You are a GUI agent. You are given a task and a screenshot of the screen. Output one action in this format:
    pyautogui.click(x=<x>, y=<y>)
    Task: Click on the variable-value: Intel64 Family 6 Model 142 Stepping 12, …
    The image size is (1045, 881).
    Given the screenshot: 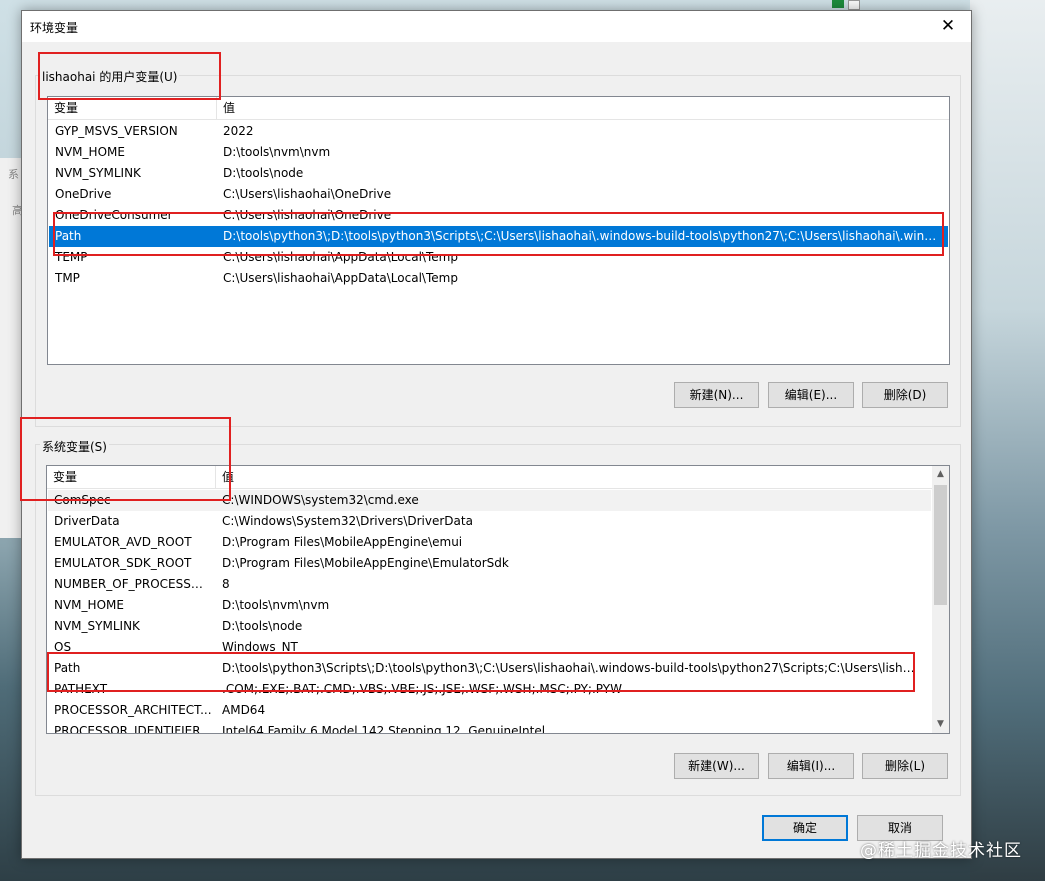 What is the action you would take?
    pyautogui.click(x=384, y=729)
    